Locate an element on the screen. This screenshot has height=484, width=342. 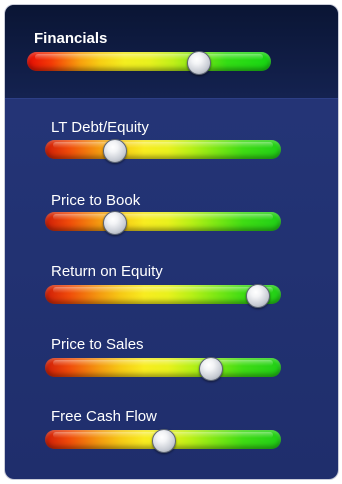
return-on-equity-gauge is located at coordinates (163, 295).